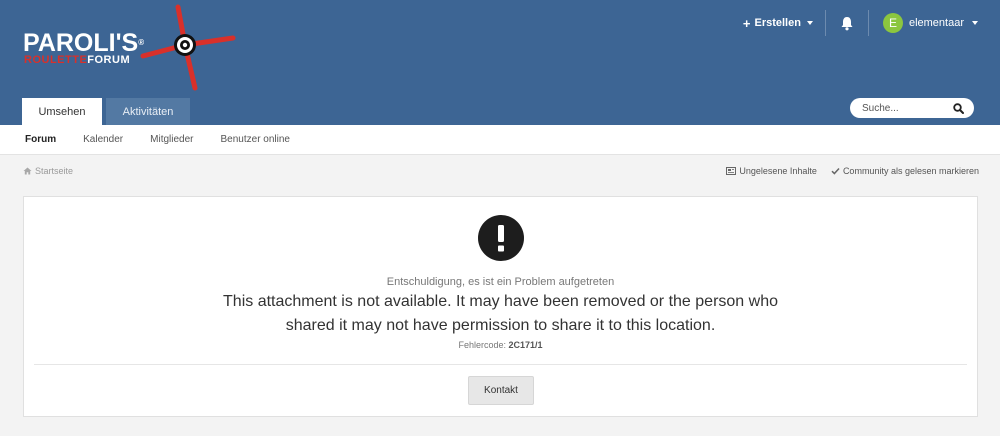 The image size is (1000, 436). I want to click on error-code: Fehlercode: 2C171/1, so click(500, 345).